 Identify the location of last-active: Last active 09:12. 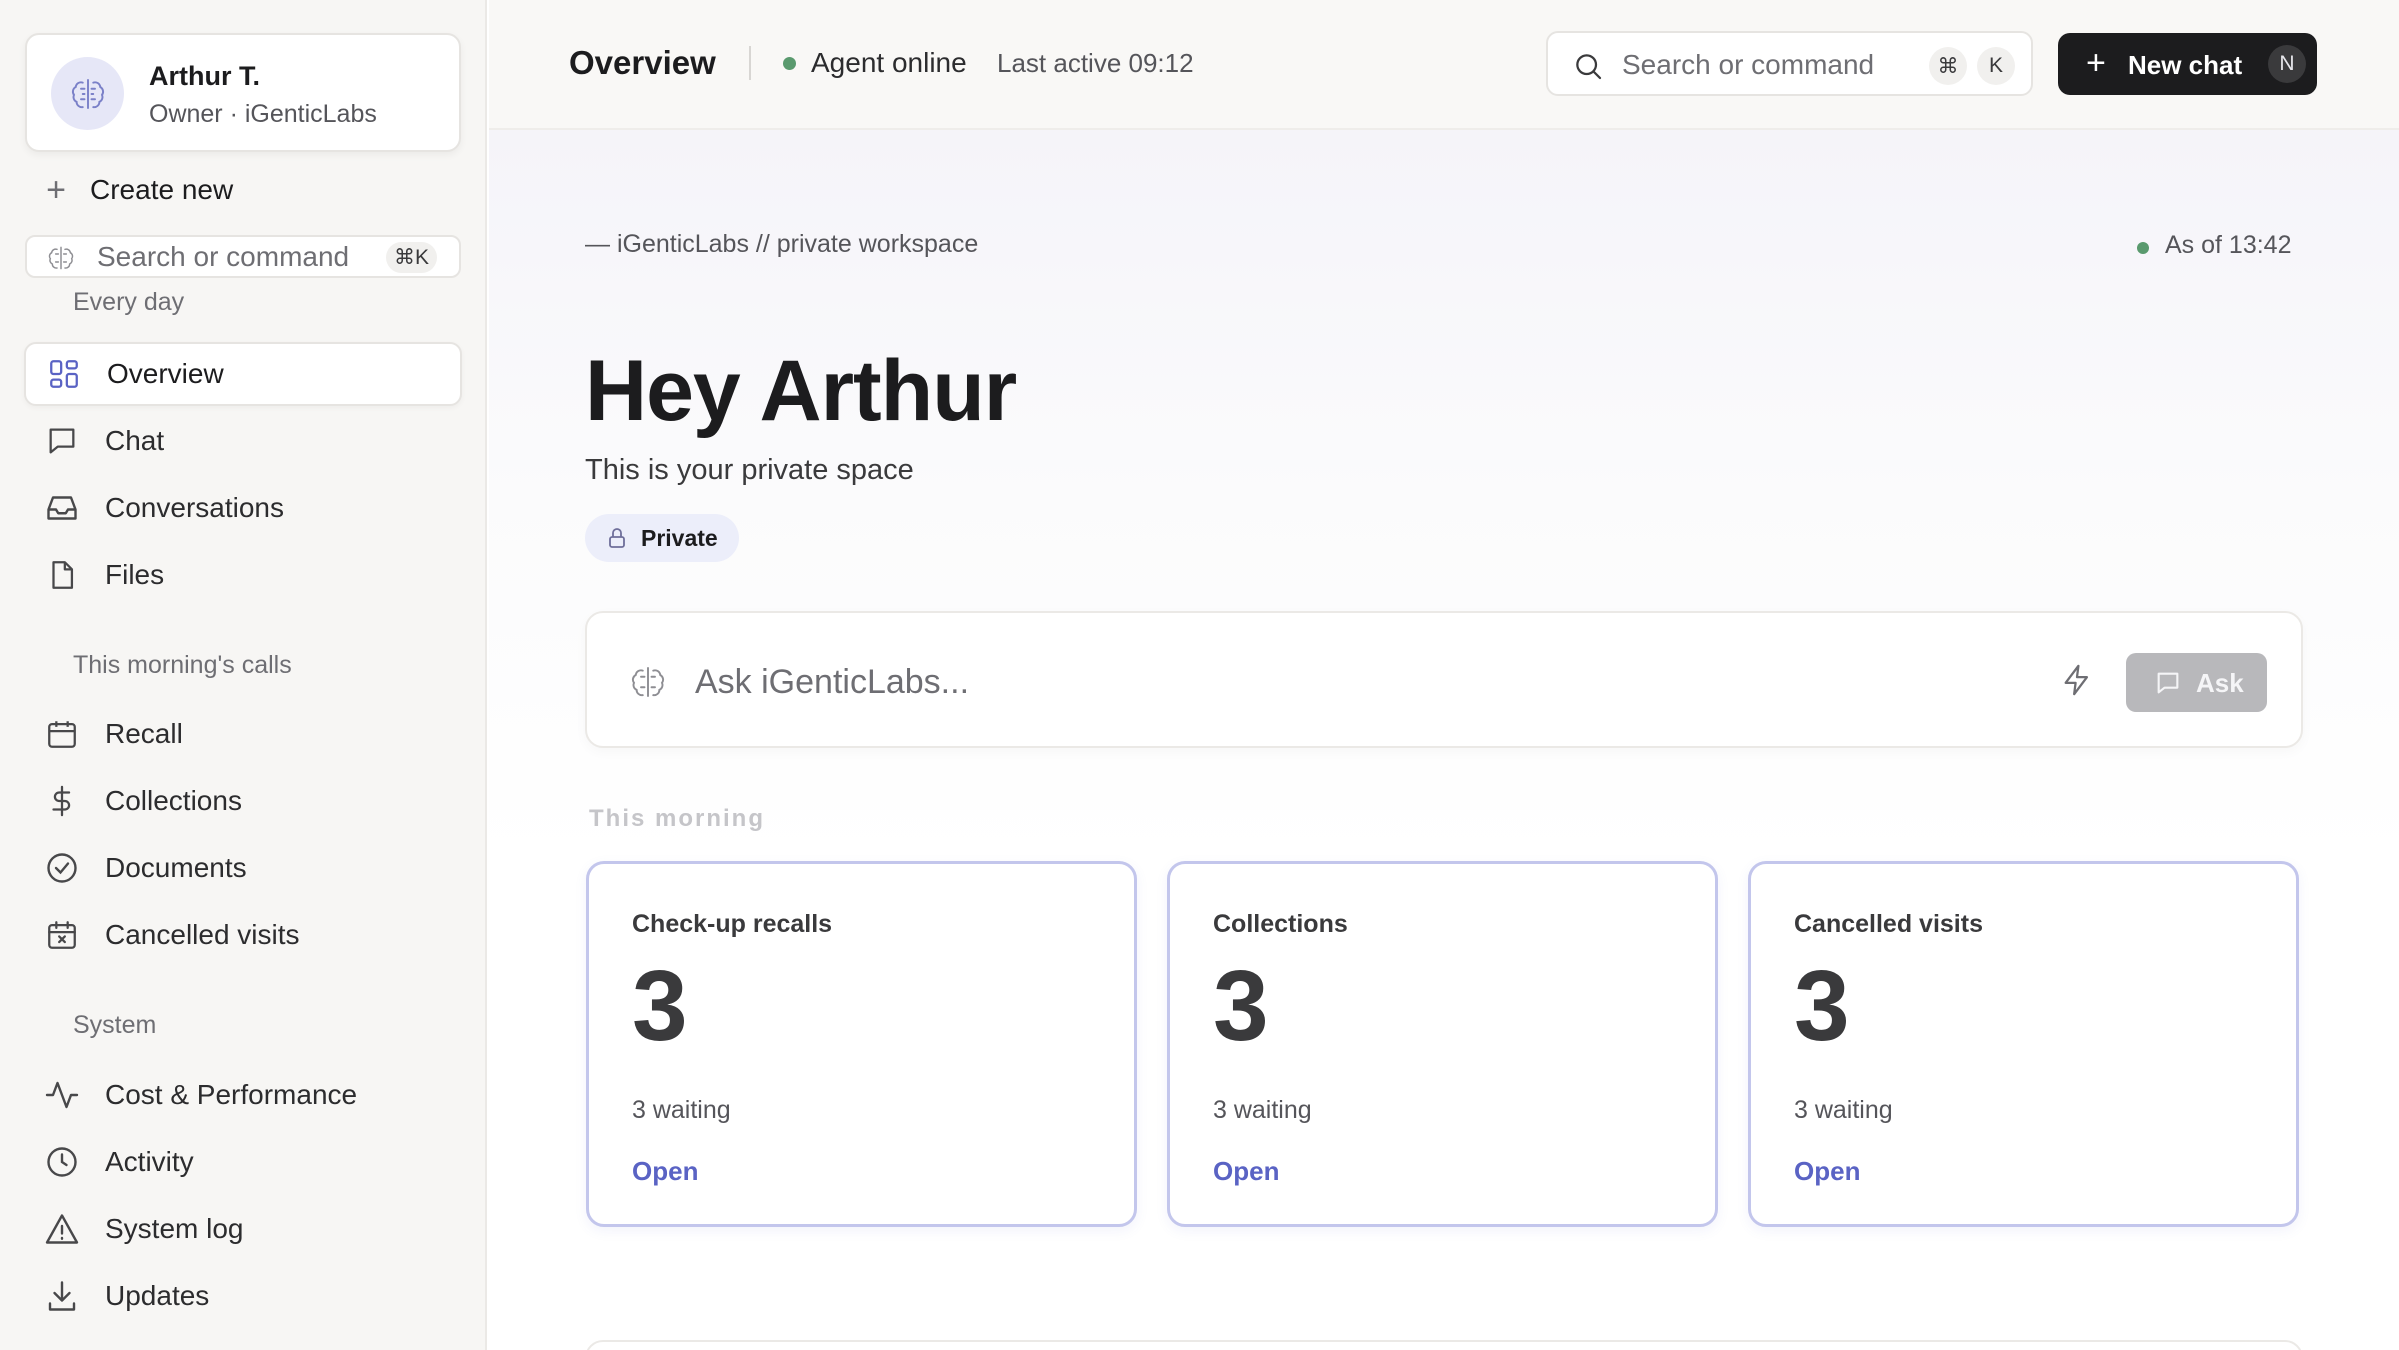
(1095, 63).